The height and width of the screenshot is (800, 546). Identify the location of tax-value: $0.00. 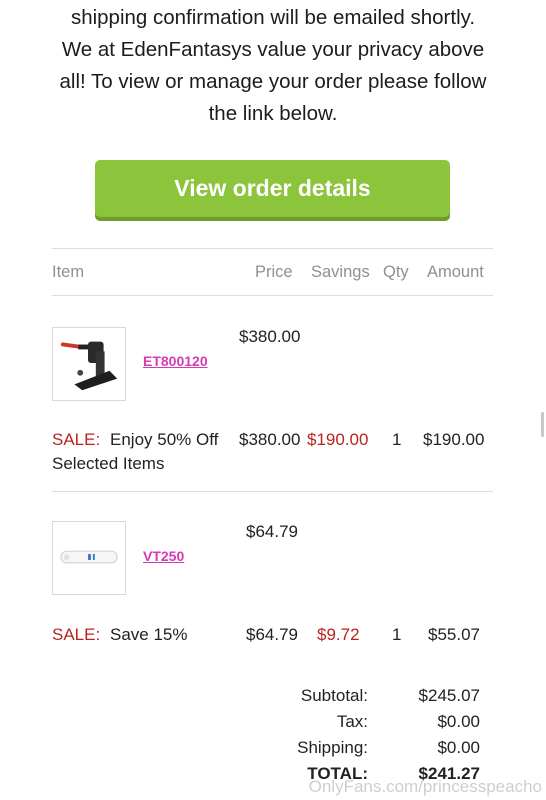
(458, 721).